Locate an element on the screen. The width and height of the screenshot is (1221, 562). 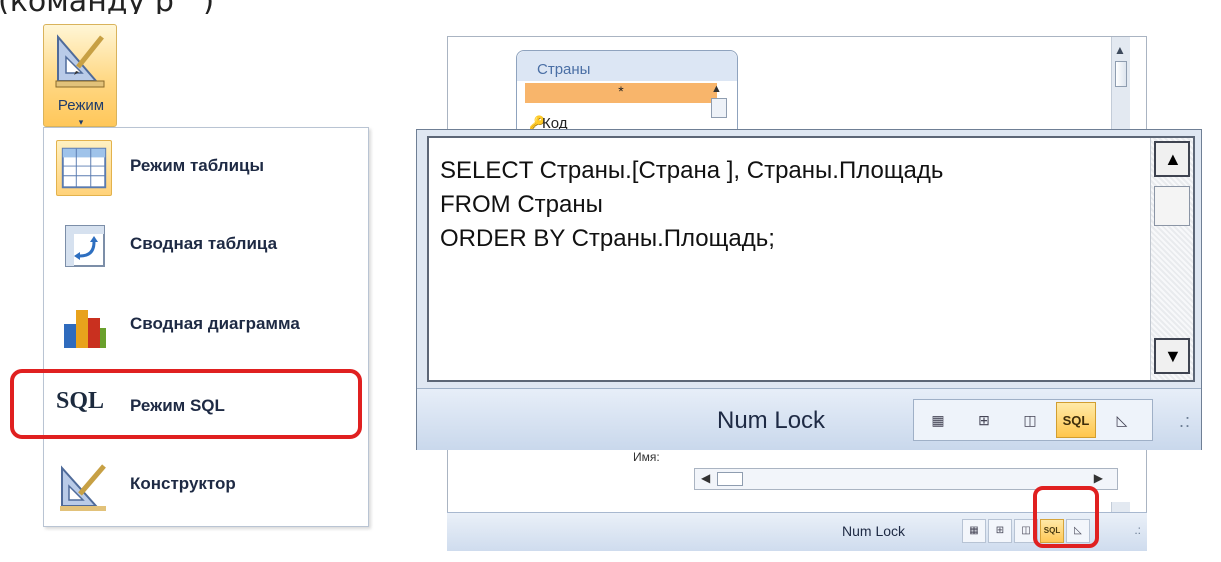
status-bar: Num Lock ▦ ⊞ ◫ SQL ◺ .: is located at coordinates (809, 419).